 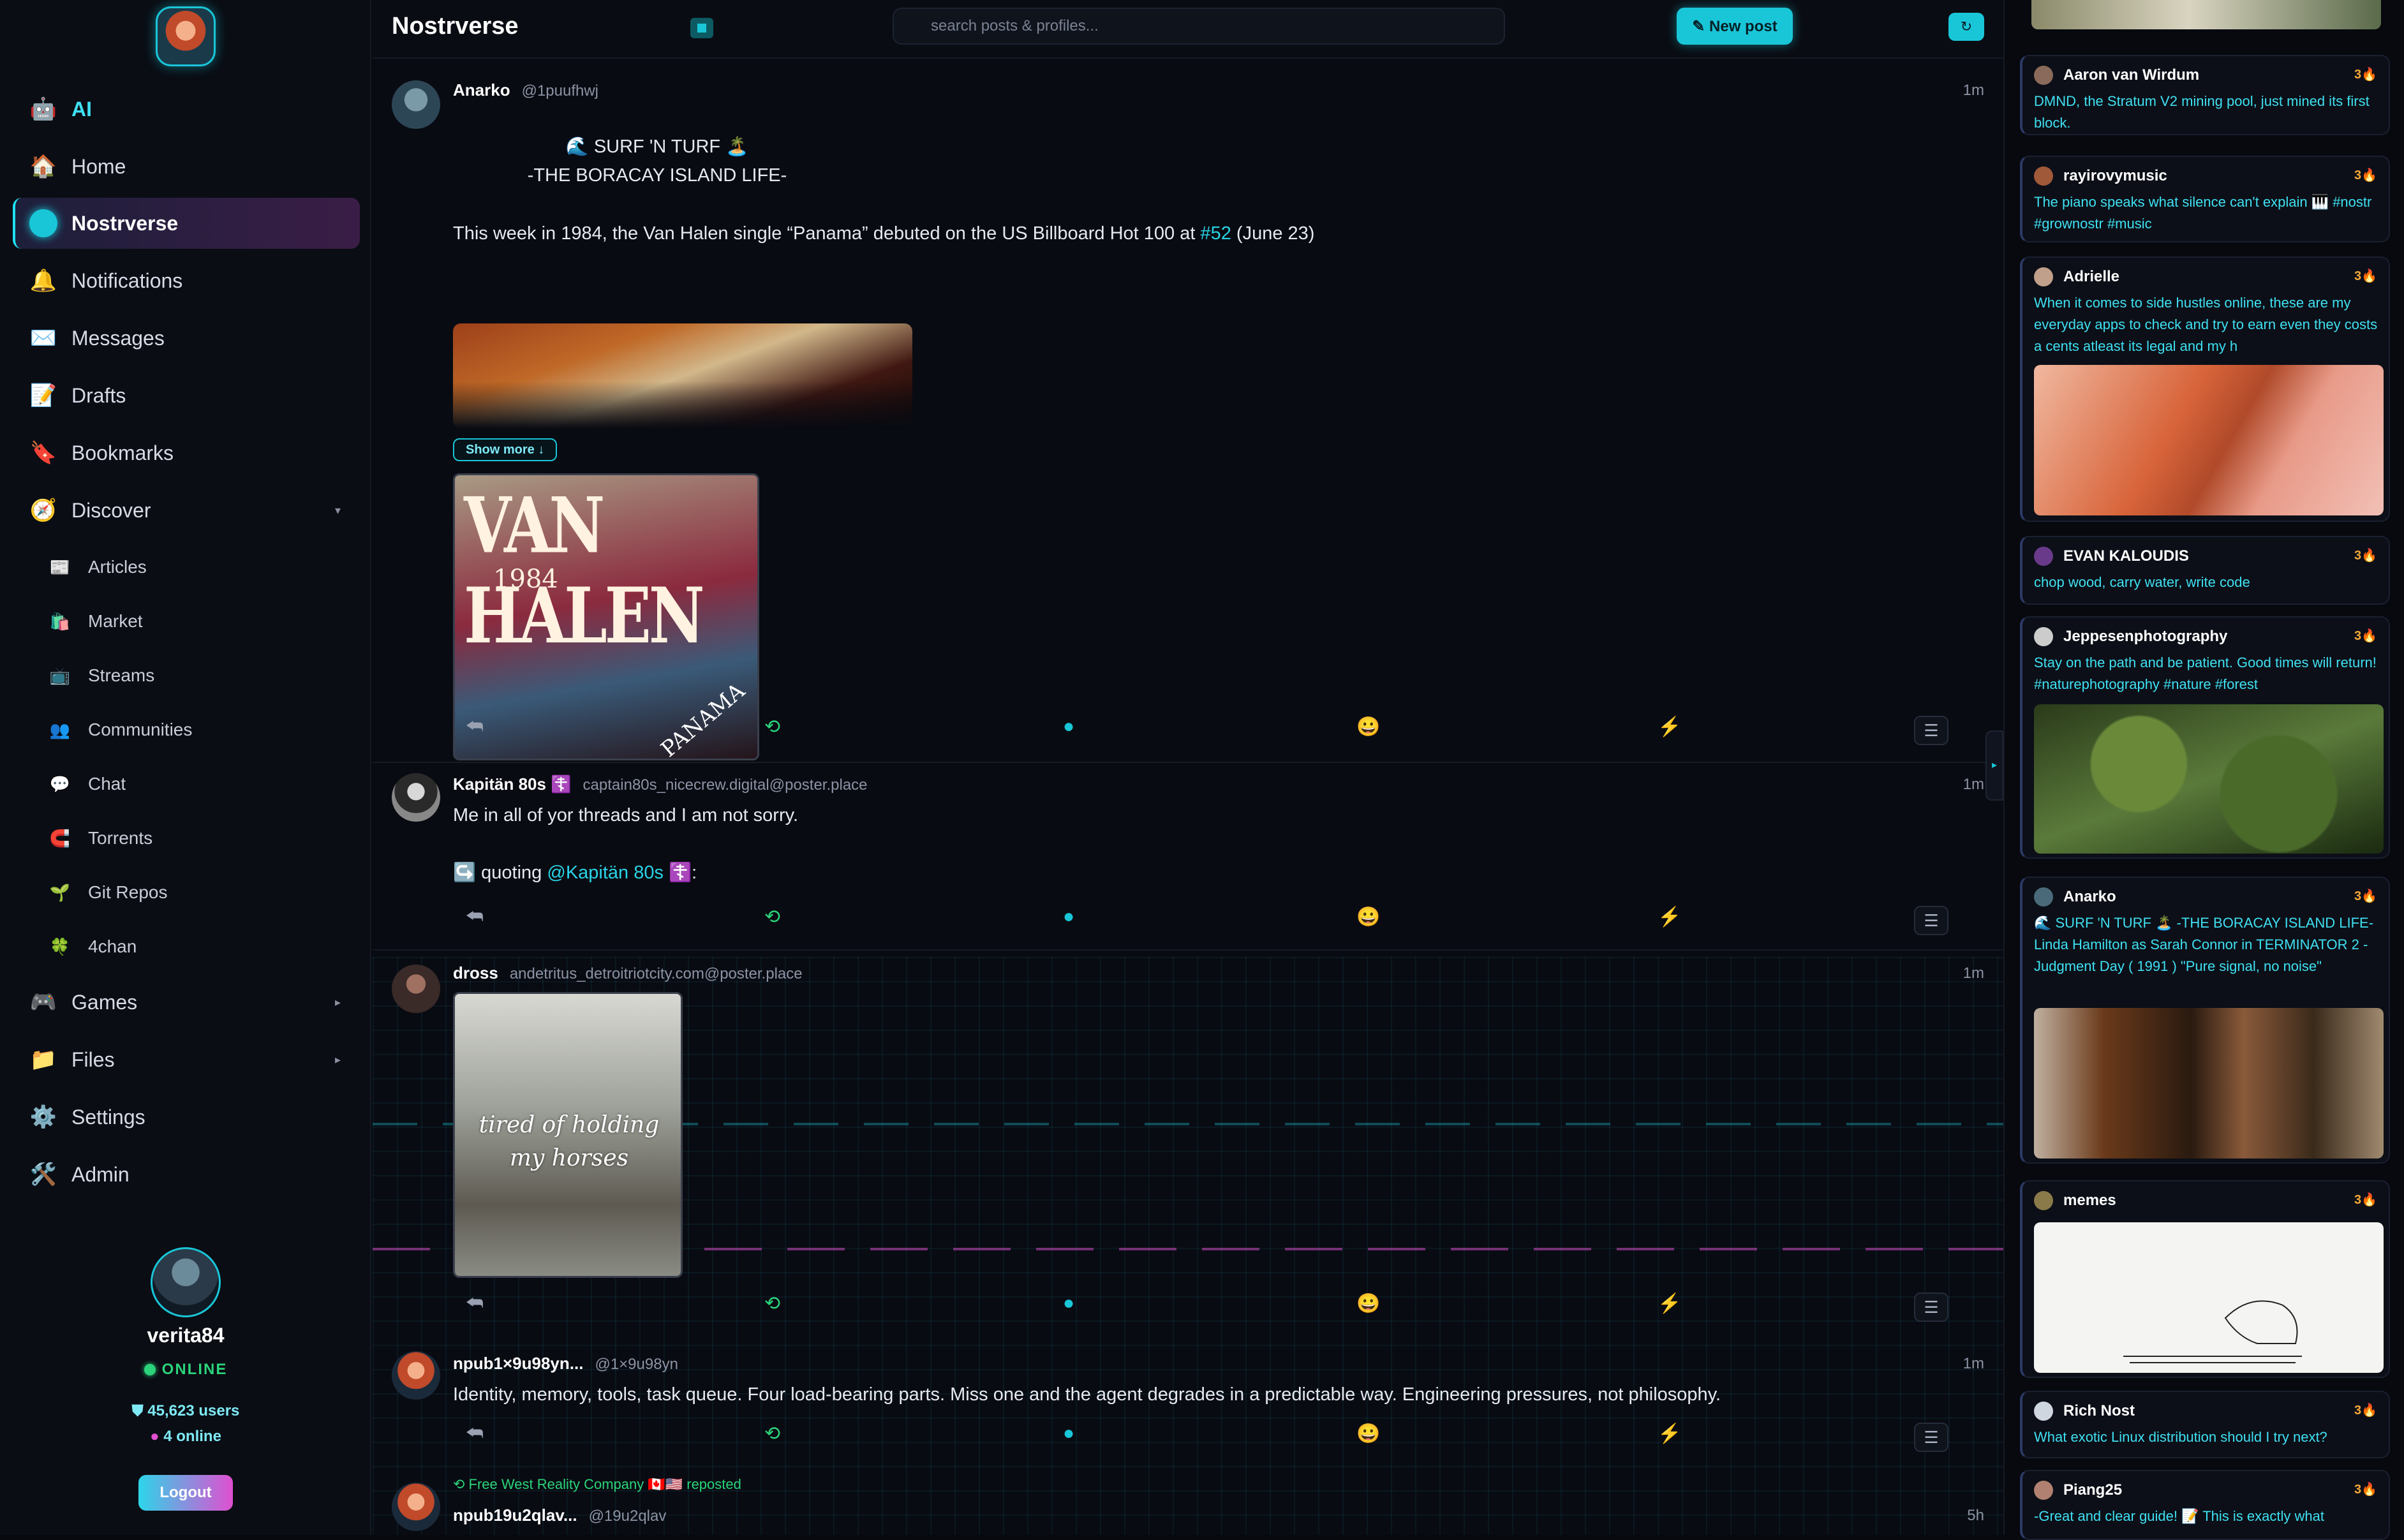 What do you see at coordinates (197, 676) in the screenshot?
I see `discover-streams: 📺 Streams` at bounding box center [197, 676].